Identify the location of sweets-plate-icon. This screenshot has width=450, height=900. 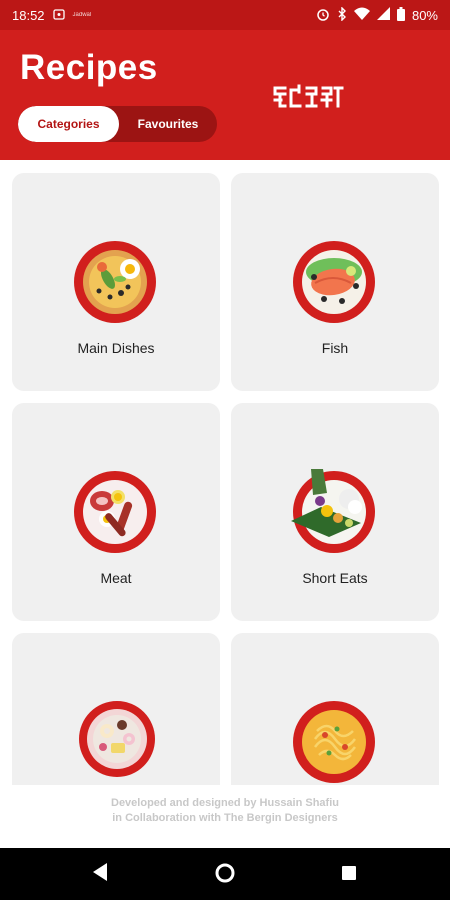
(117, 739).